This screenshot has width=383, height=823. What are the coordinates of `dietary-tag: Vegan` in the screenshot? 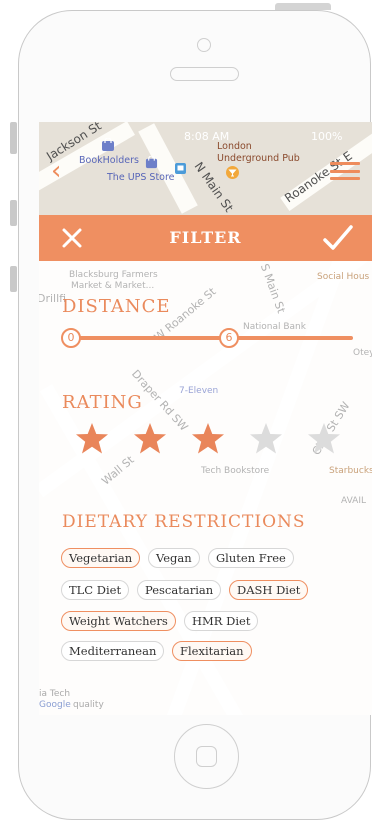 It's located at (174, 558).